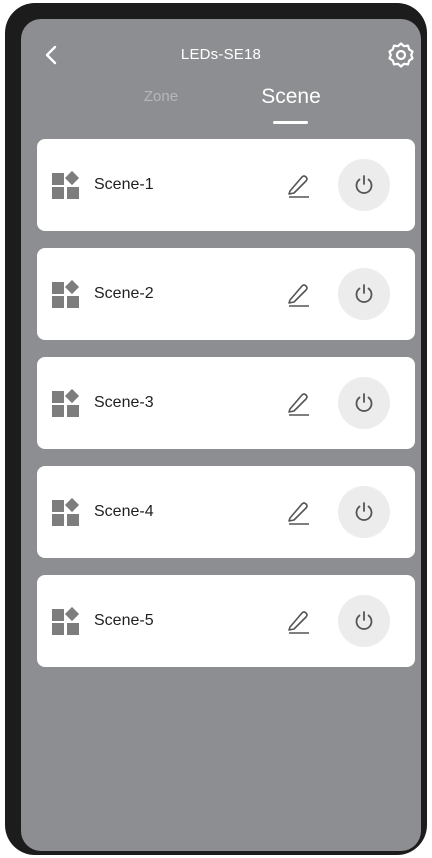  I want to click on scene-card: Scene-4, so click(226, 512).